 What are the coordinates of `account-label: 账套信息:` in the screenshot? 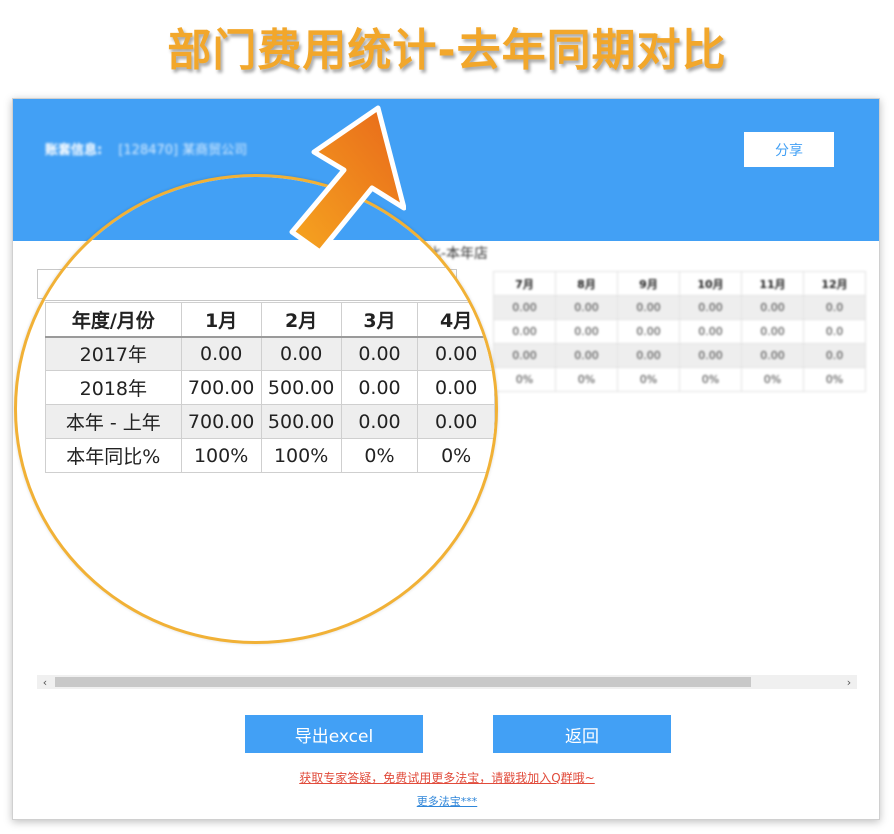 It's located at (74, 150).